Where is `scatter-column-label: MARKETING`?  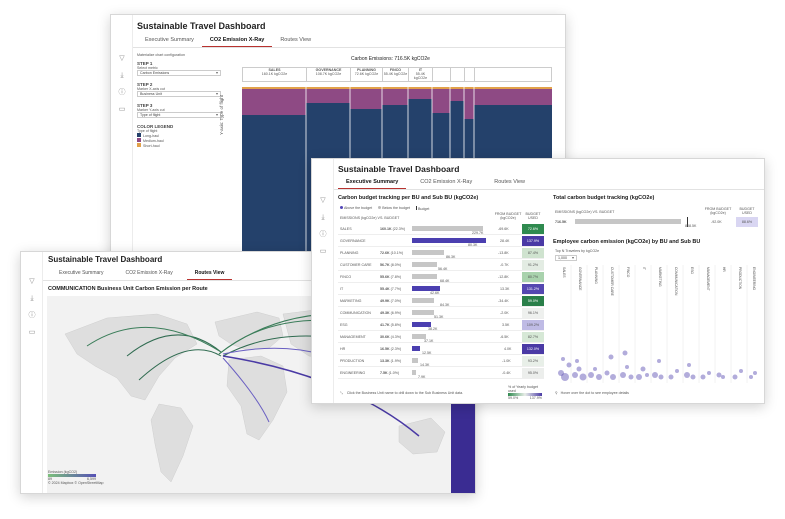
scatter-column-label: MARKETING is located at coordinates (660, 277).